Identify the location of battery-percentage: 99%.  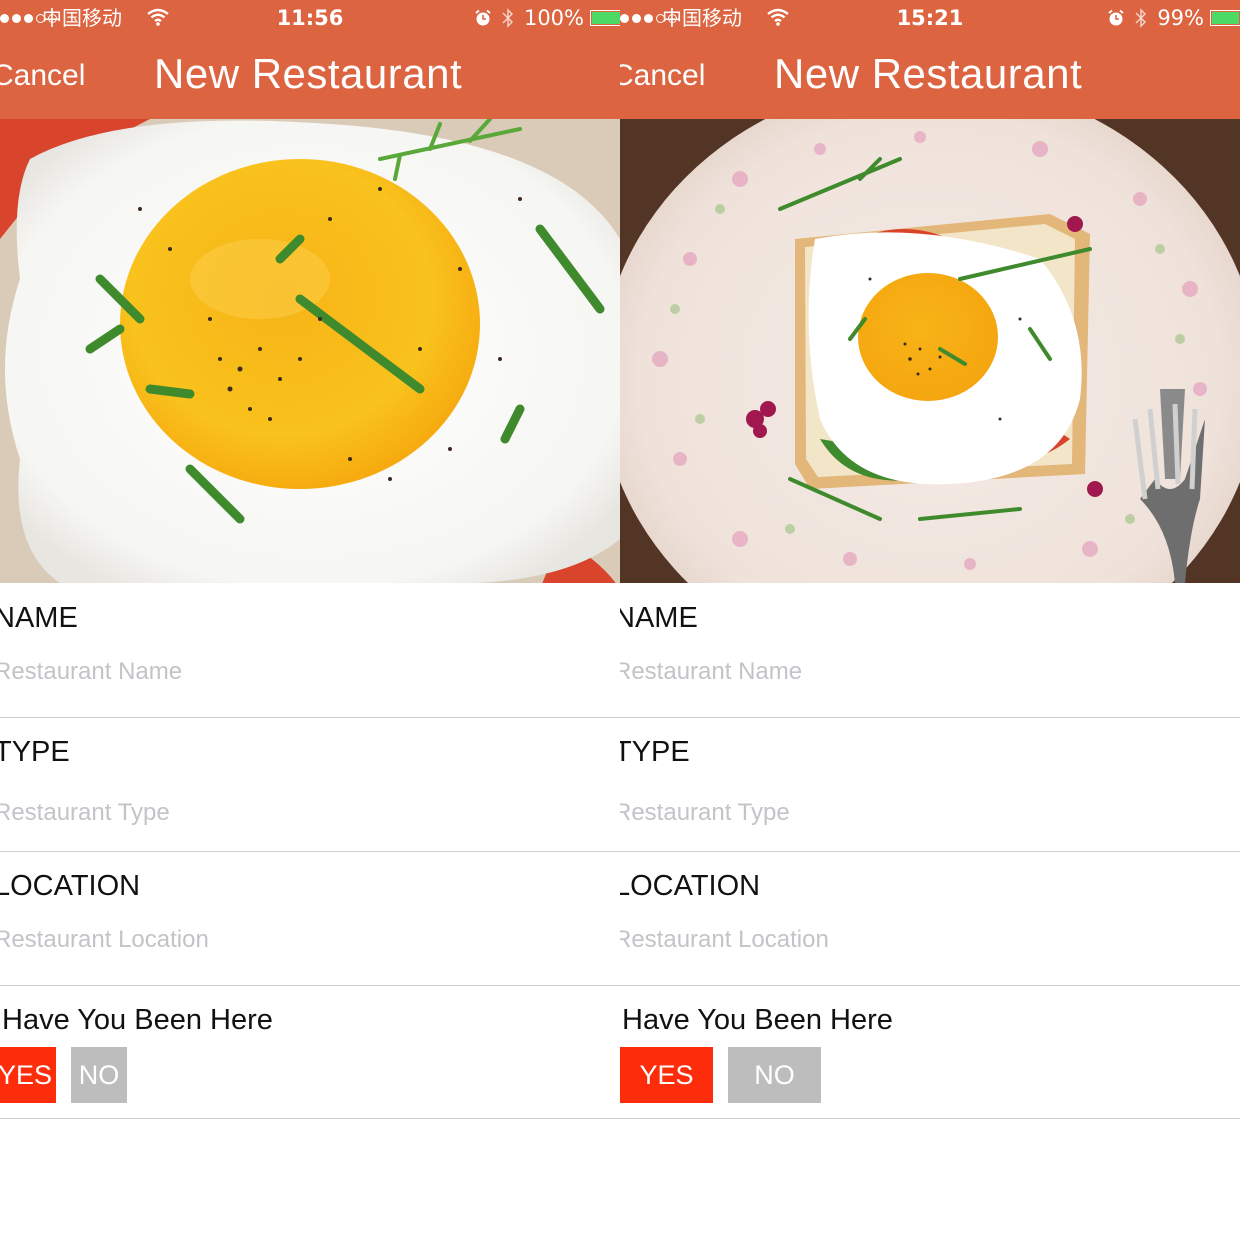
(1180, 18).